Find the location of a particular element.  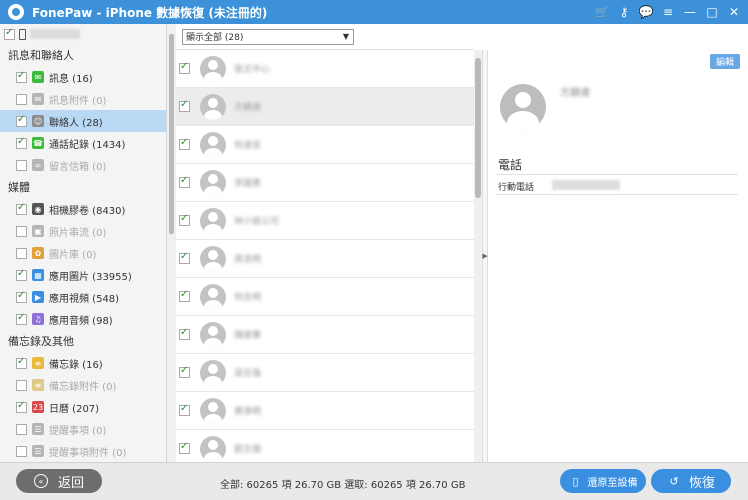

list-scrollbar-thumb is located at coordinates (478, 128).